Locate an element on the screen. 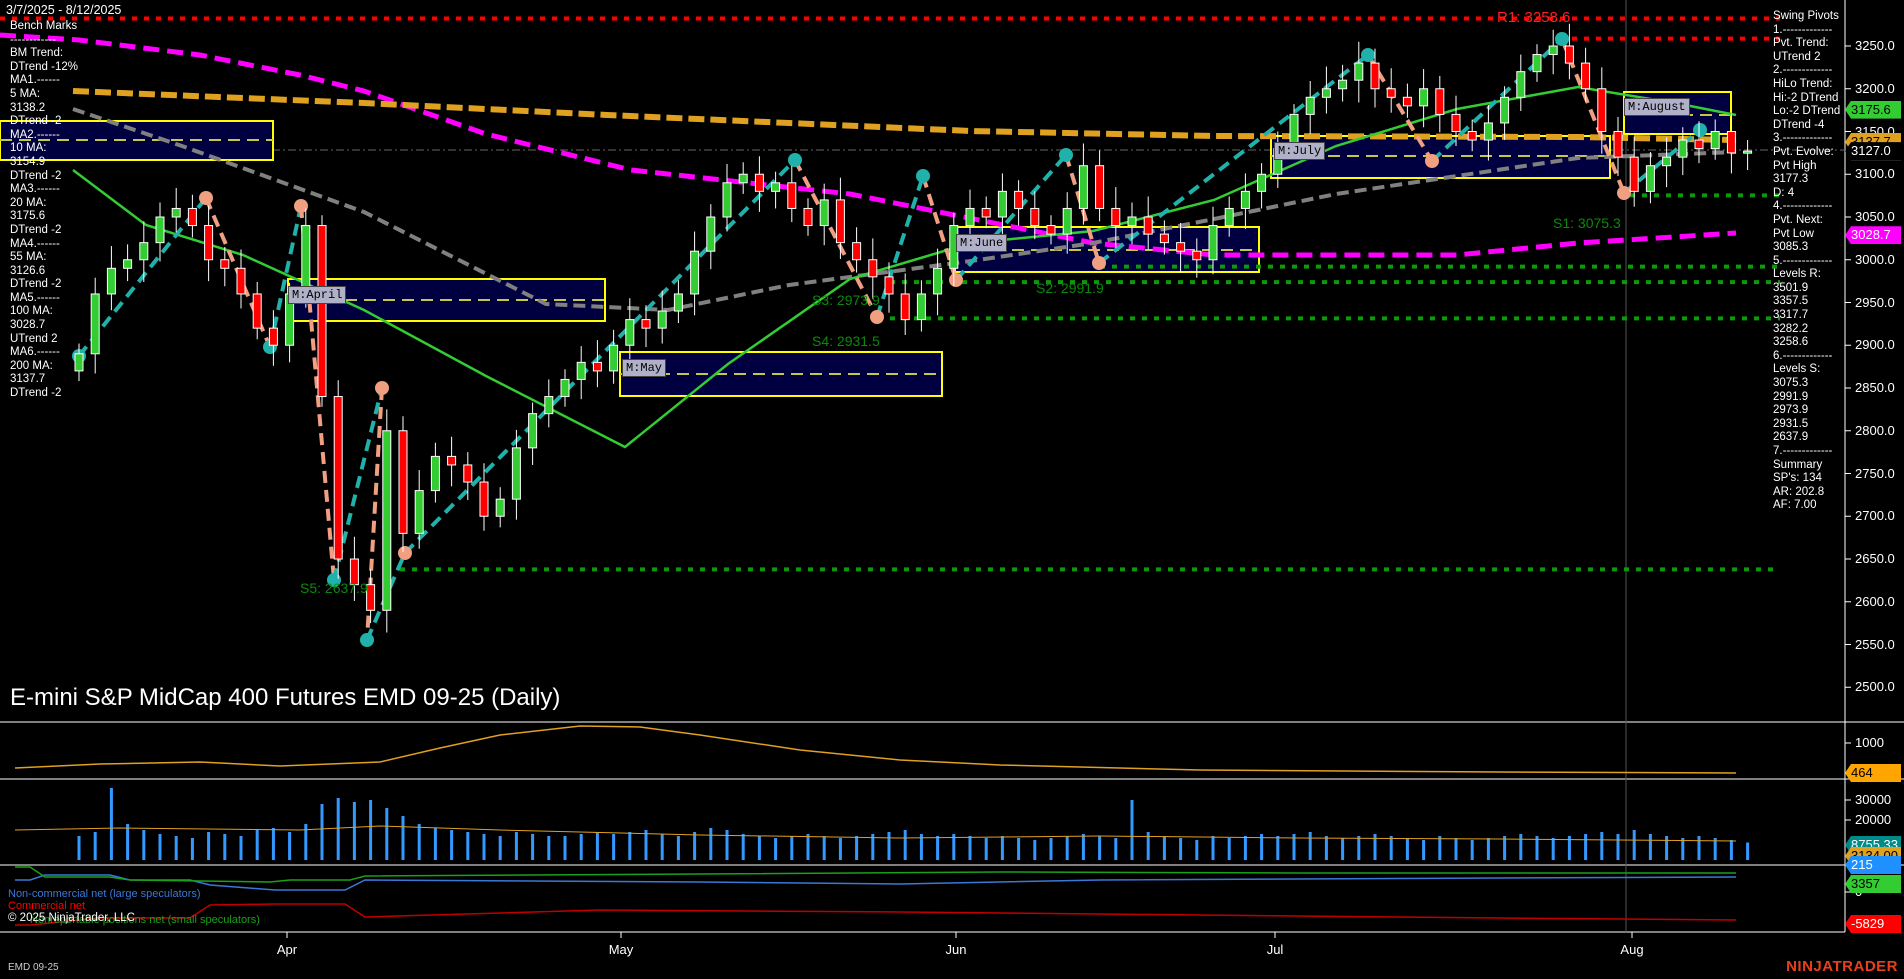  benchmark-line: 3138.2 is located at coordinates (28, 107).